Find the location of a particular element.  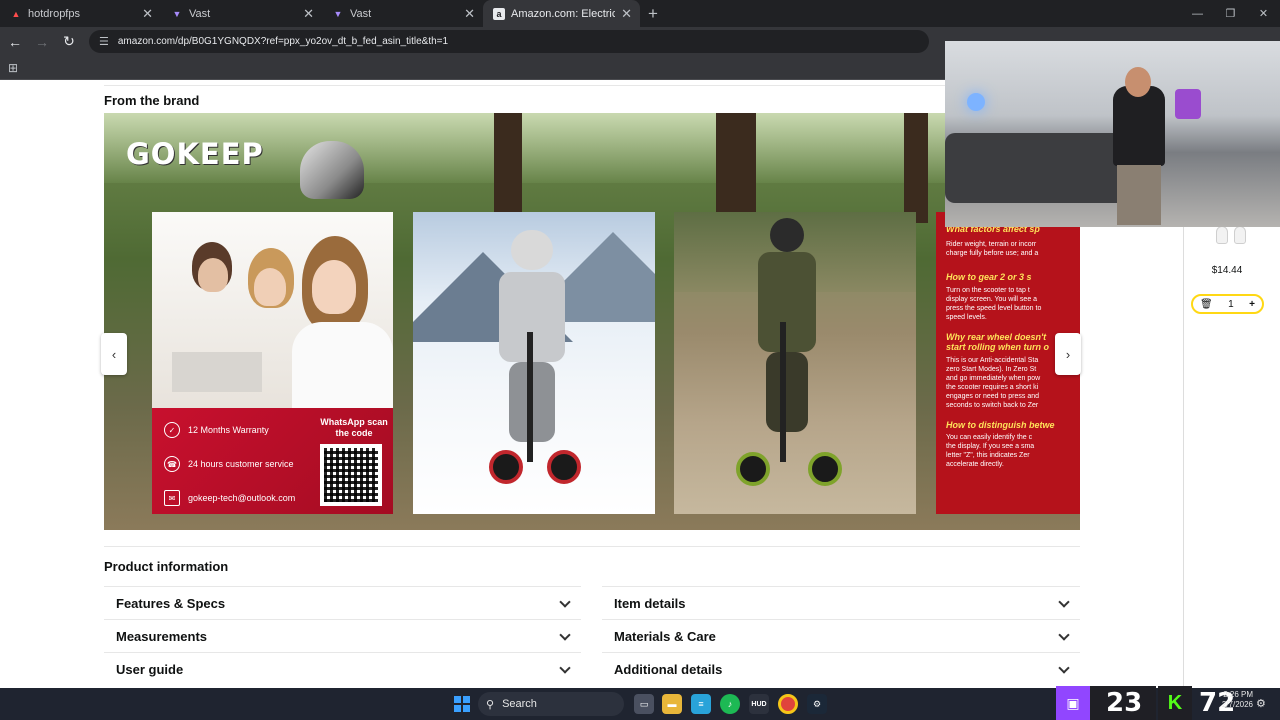

divider is located at coordinates (592, 85).